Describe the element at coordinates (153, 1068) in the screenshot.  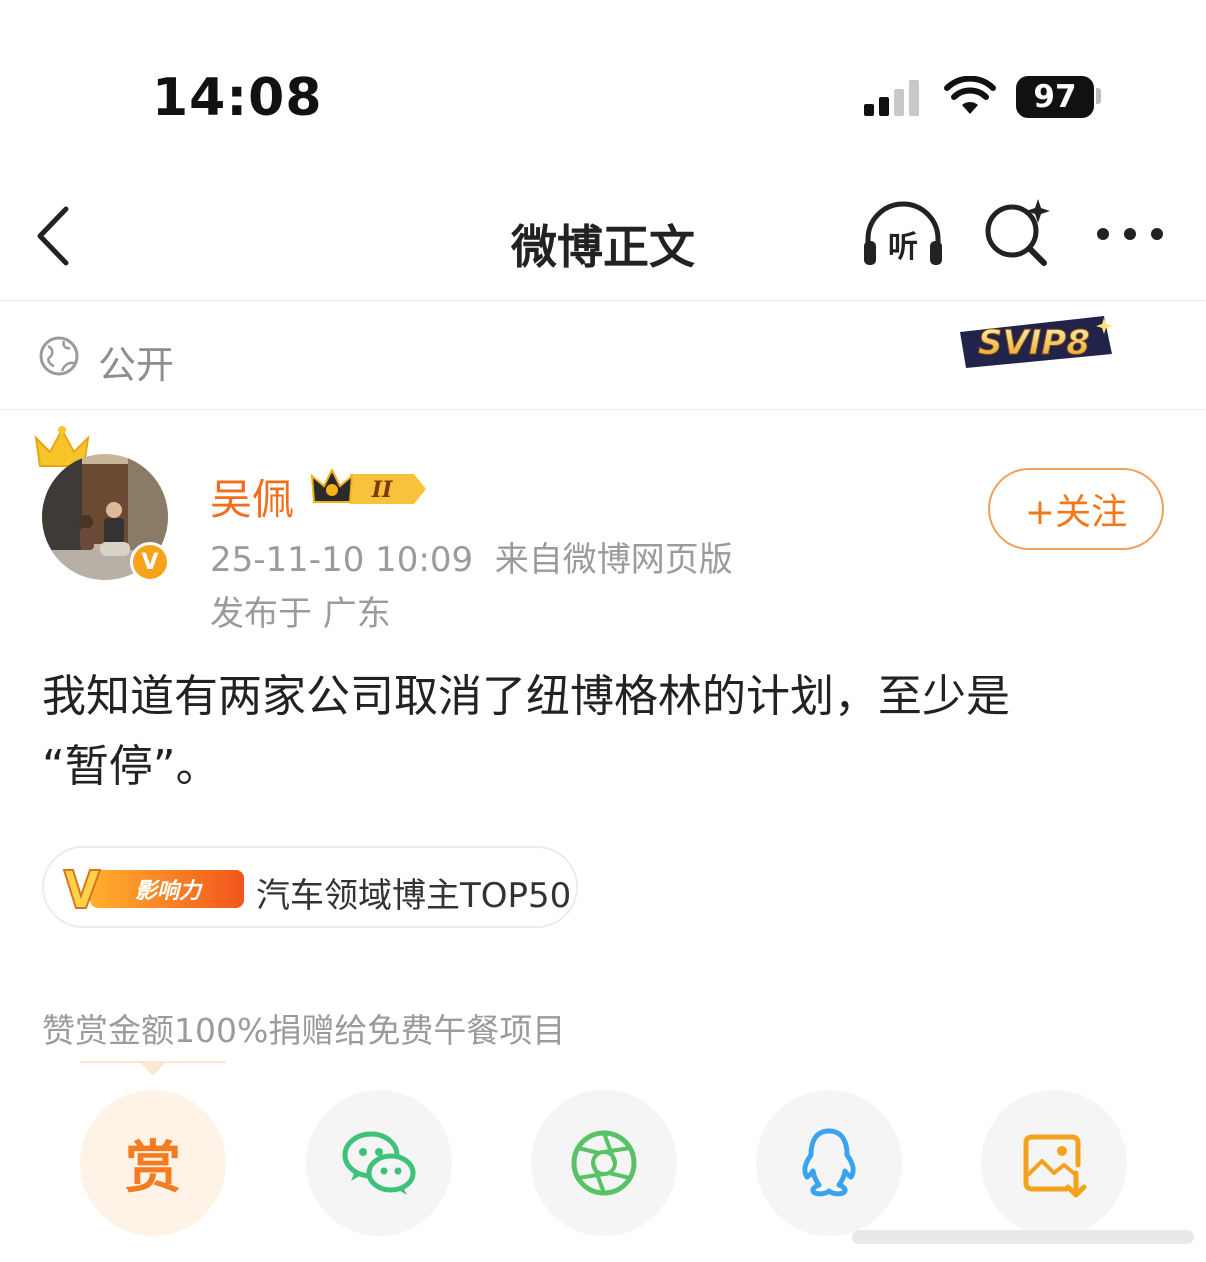
I see `reward-pointer` at that location.